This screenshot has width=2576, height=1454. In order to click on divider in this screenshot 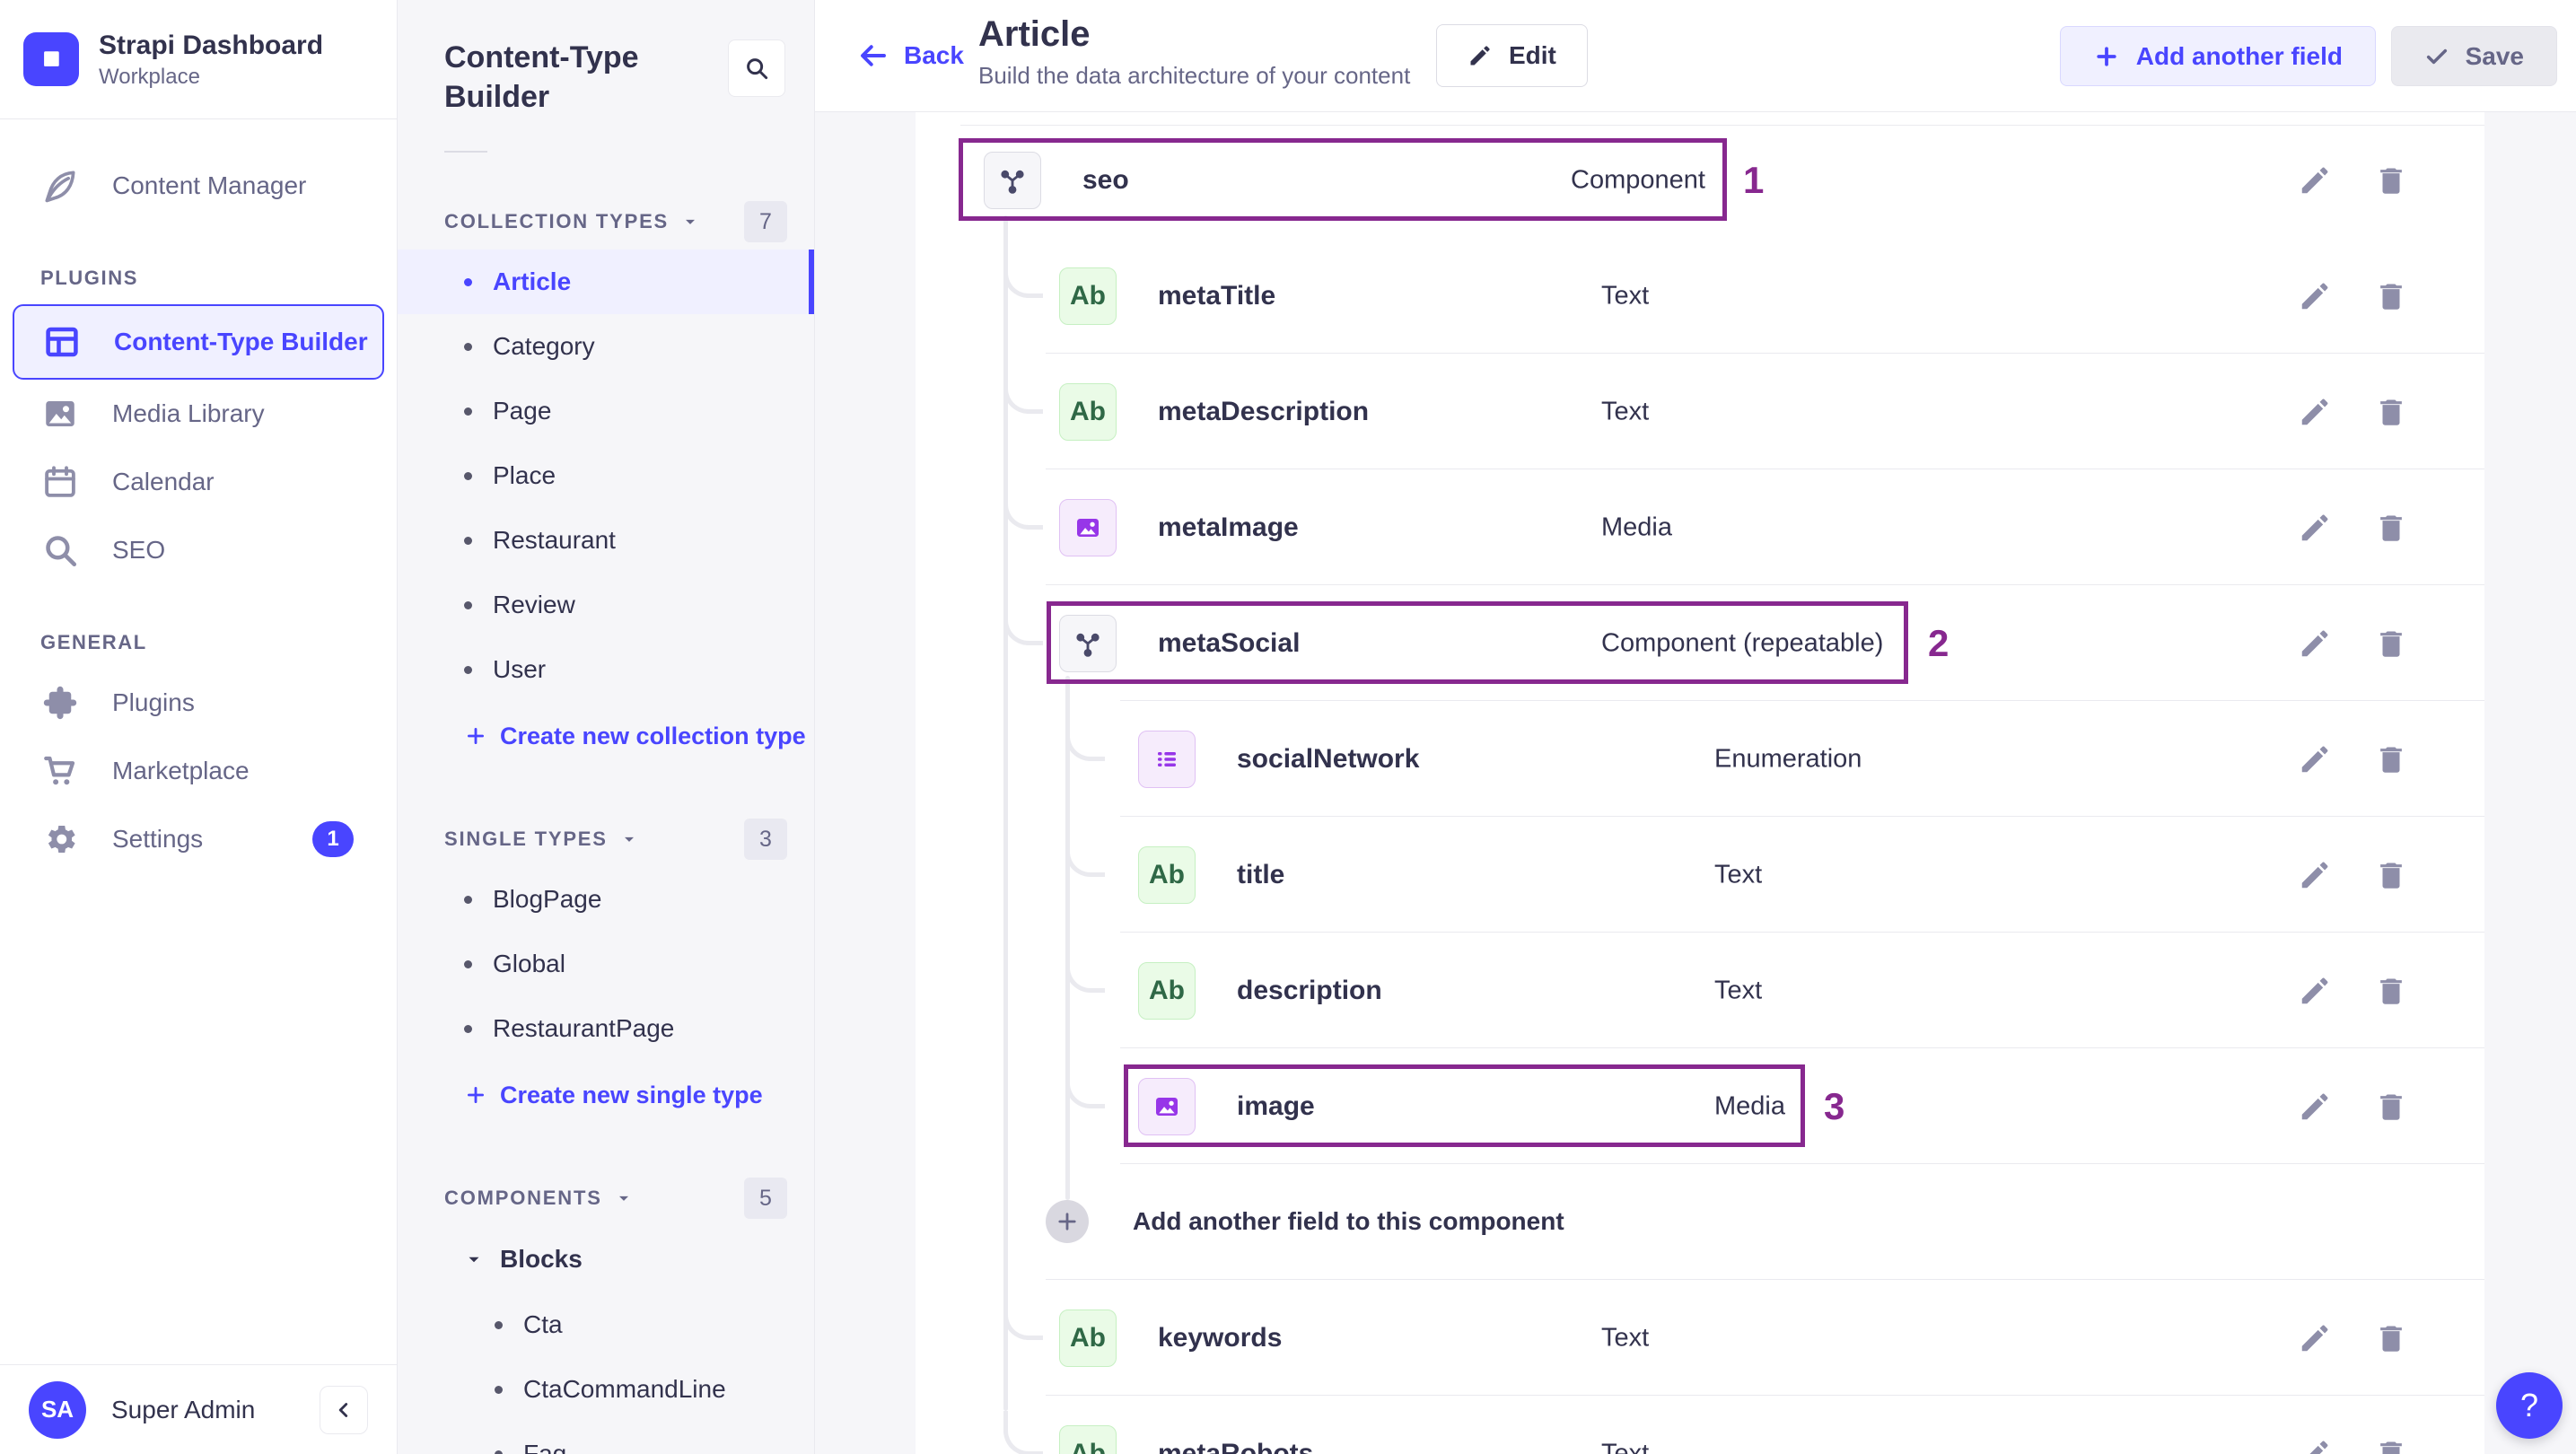, I will do `click(466, 152)`.